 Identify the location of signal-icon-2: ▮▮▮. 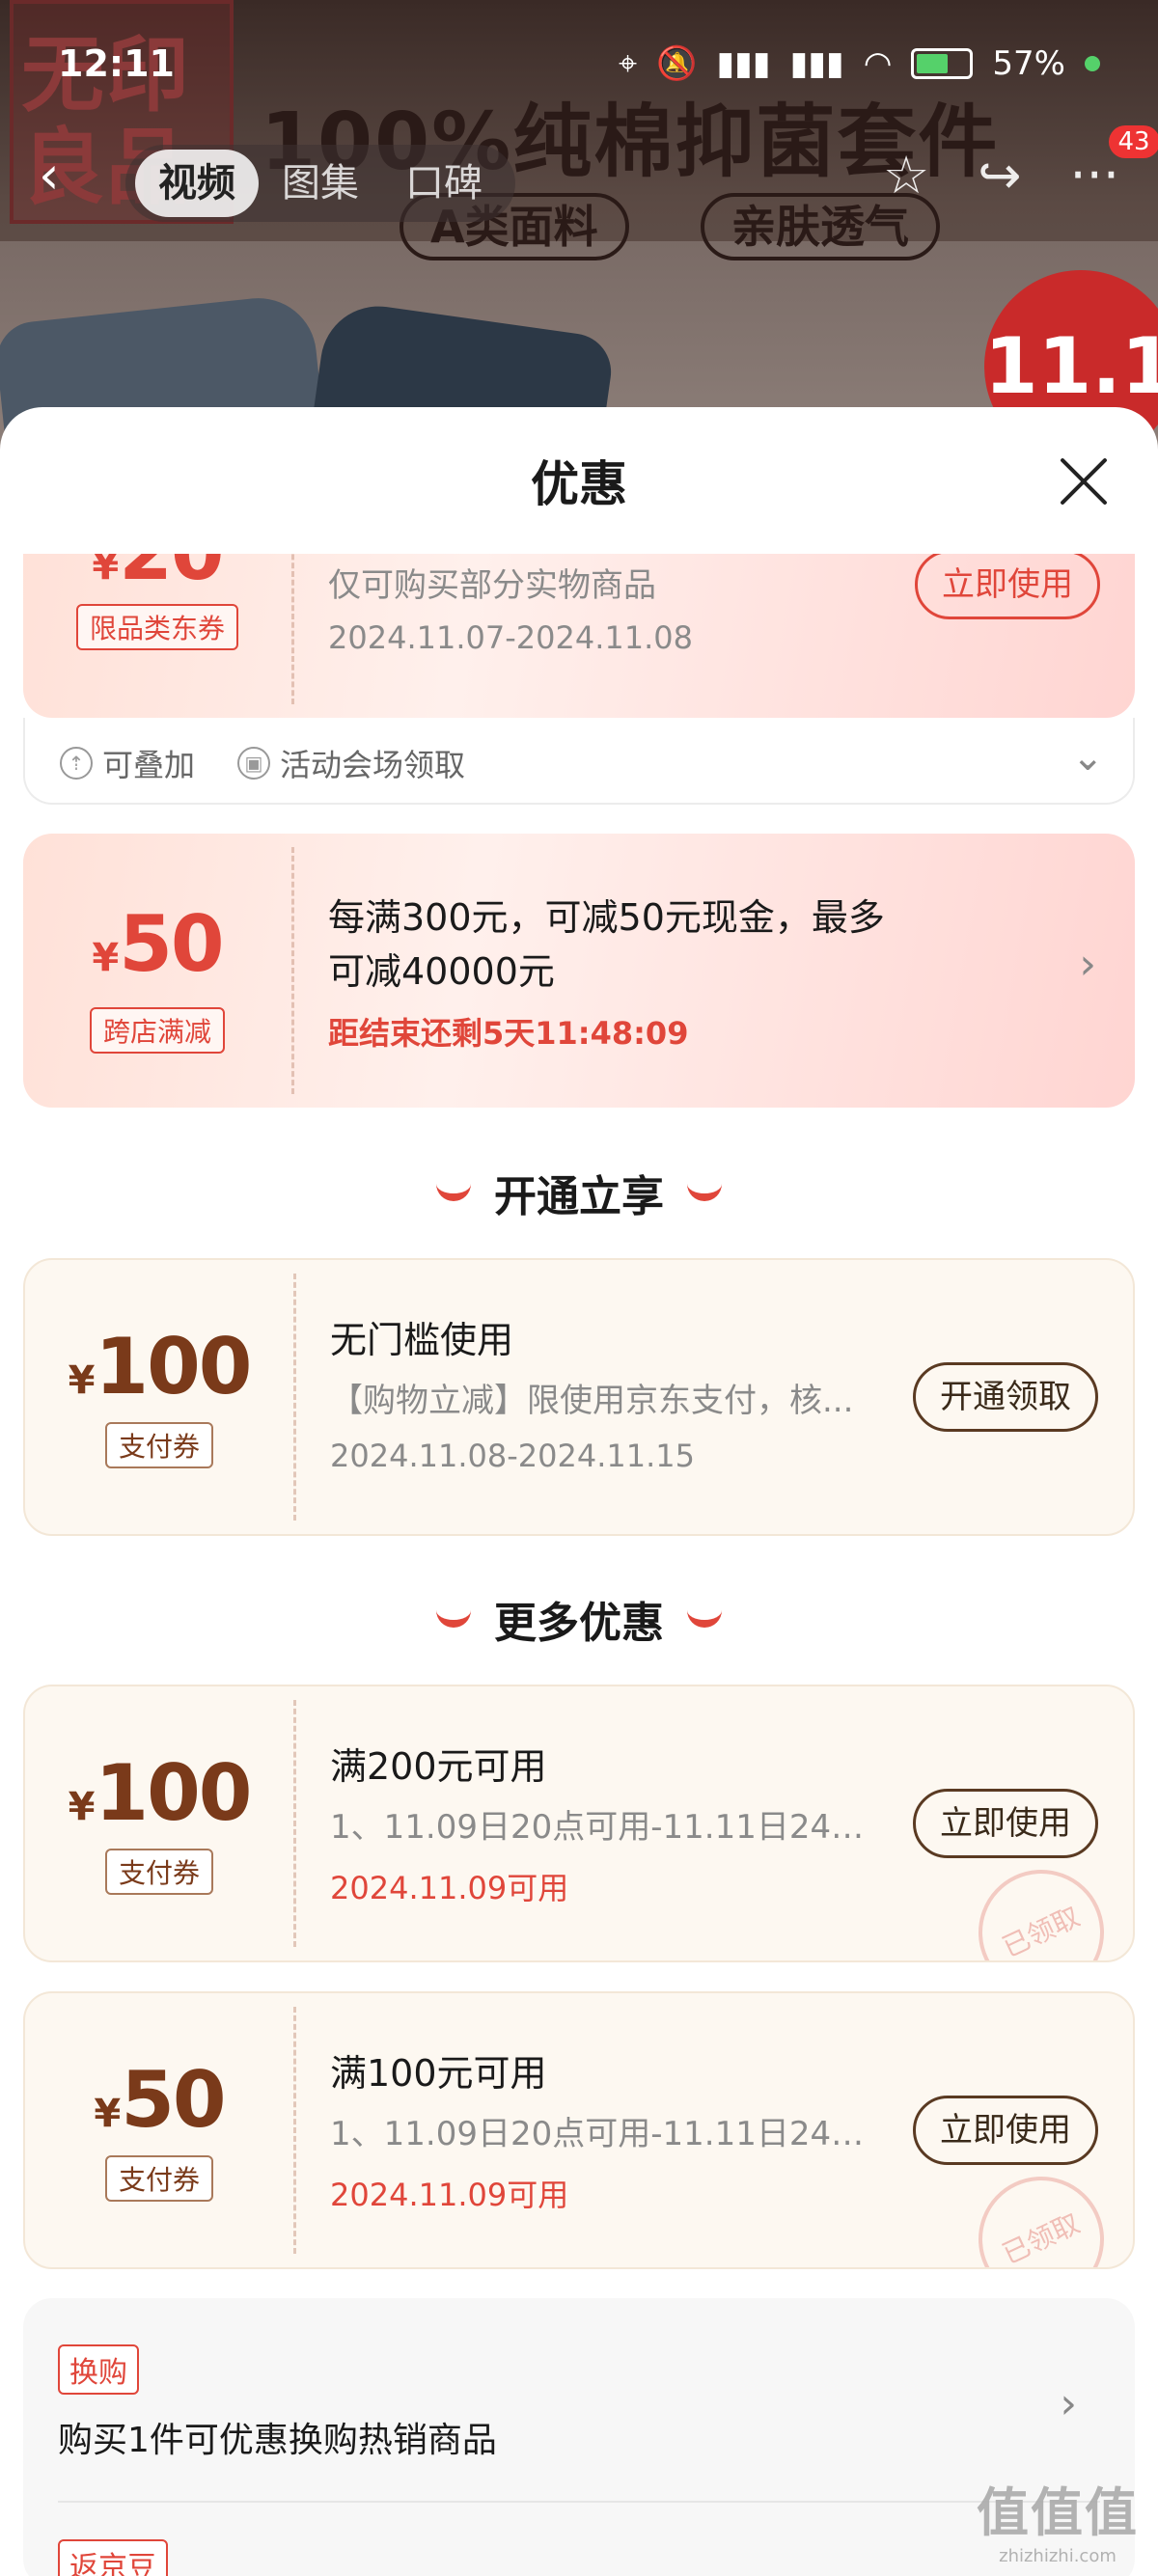
(816, 64).